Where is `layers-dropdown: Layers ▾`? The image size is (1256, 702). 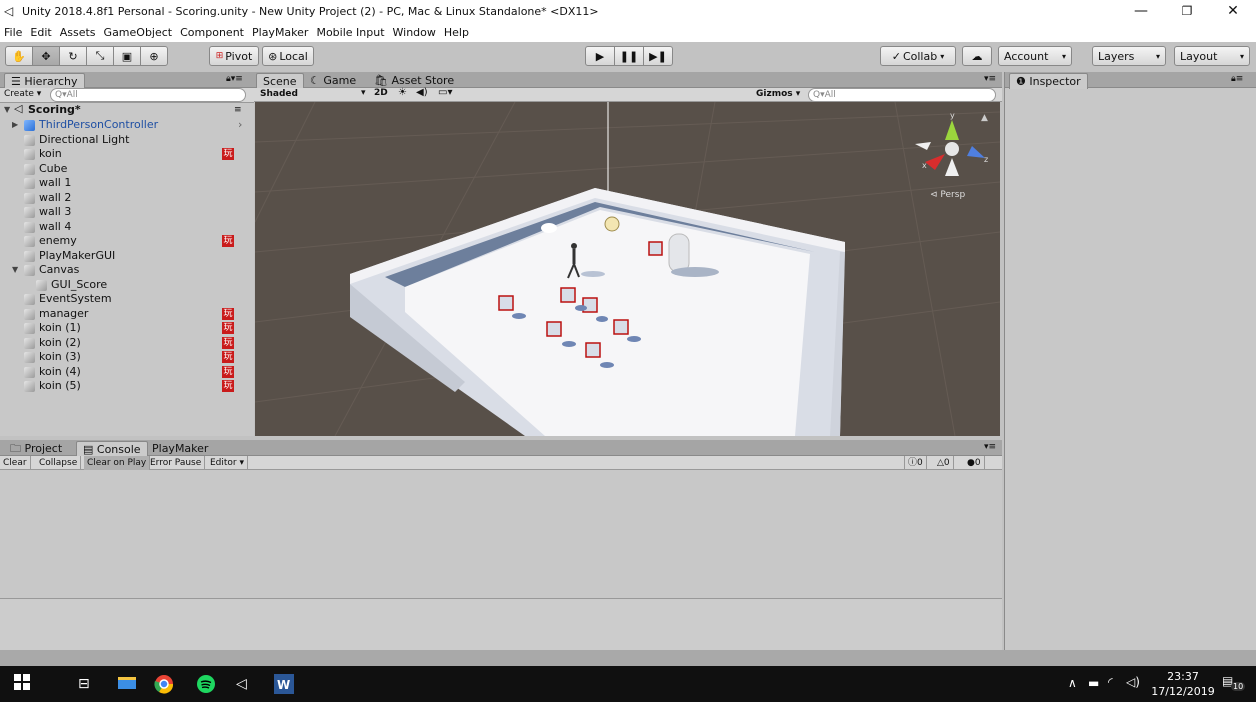
layers-dropdown: Layers ▾ is located at coordinates (1129, 56).